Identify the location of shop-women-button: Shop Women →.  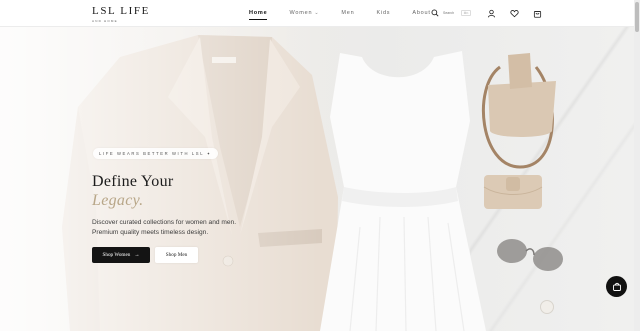
(121, 255).